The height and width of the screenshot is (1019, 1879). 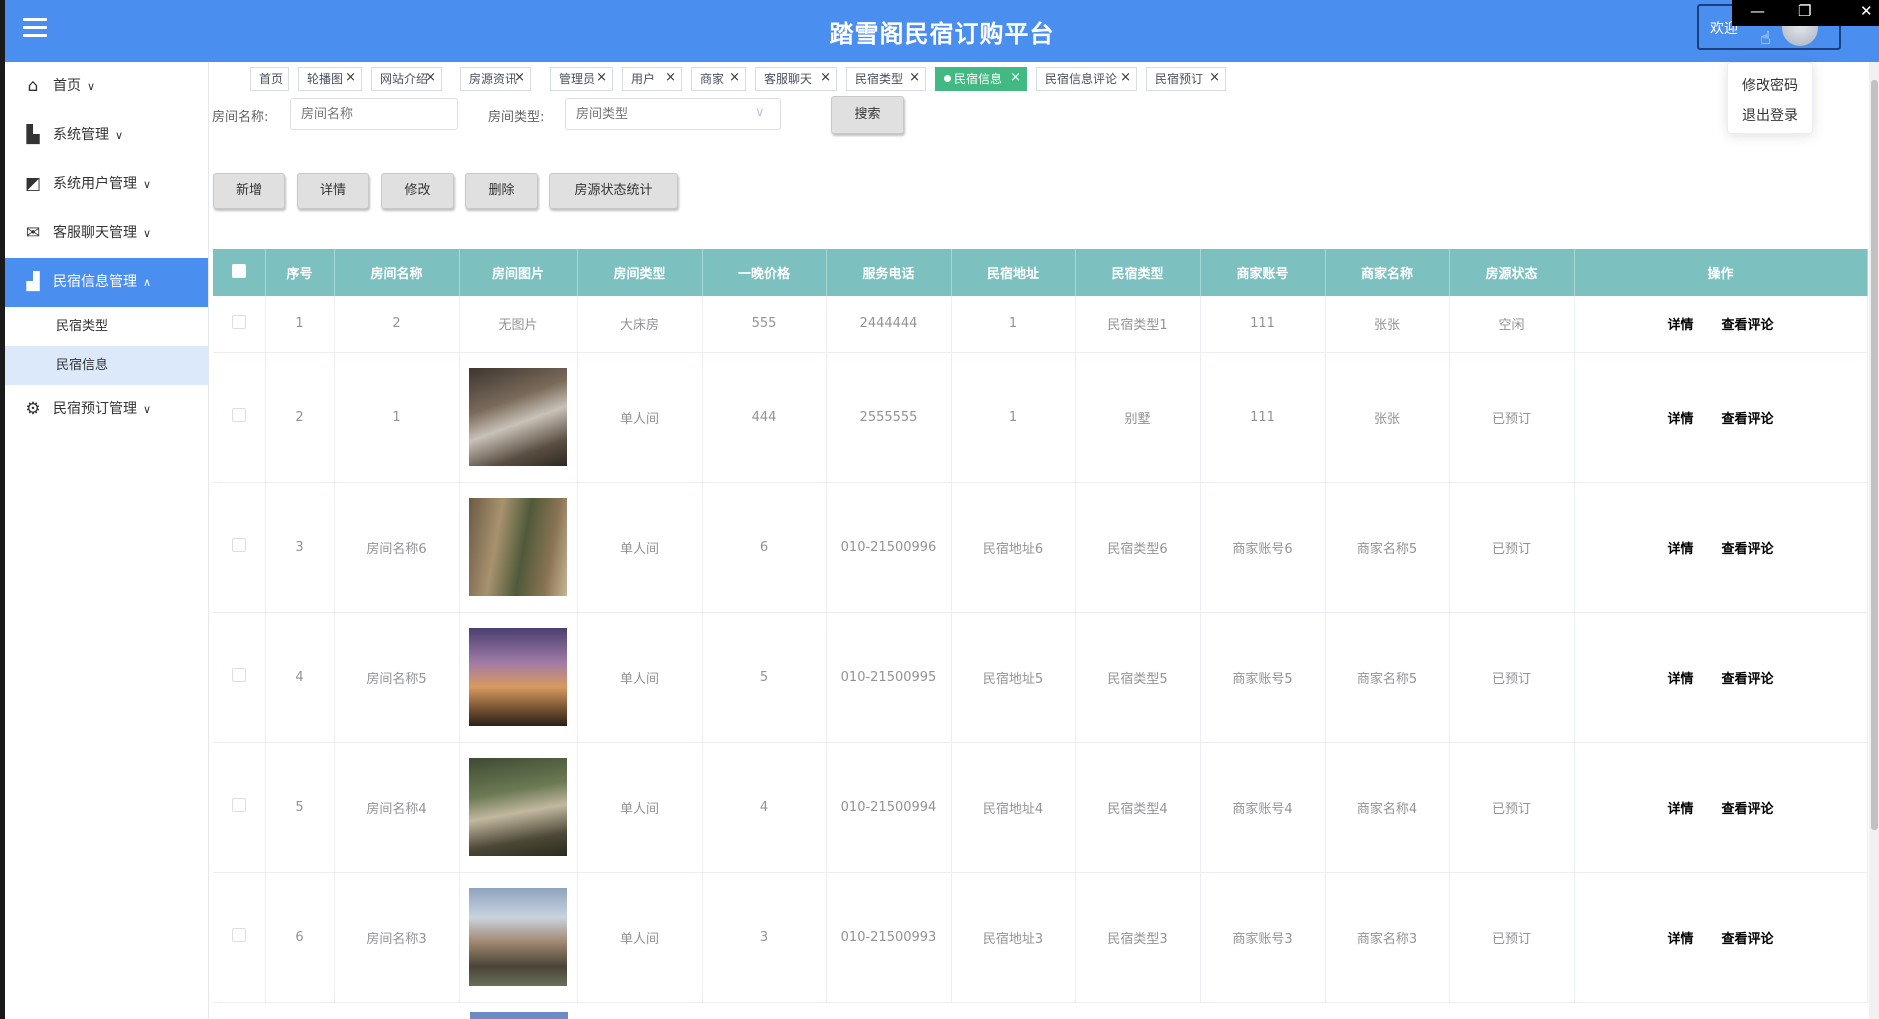 What do you see at coordinates (106, 184) in the screenshot?
I see `sidebar-item-system-users: ◩ 系统用户管理 ∨` at bounding box center [106, 184].